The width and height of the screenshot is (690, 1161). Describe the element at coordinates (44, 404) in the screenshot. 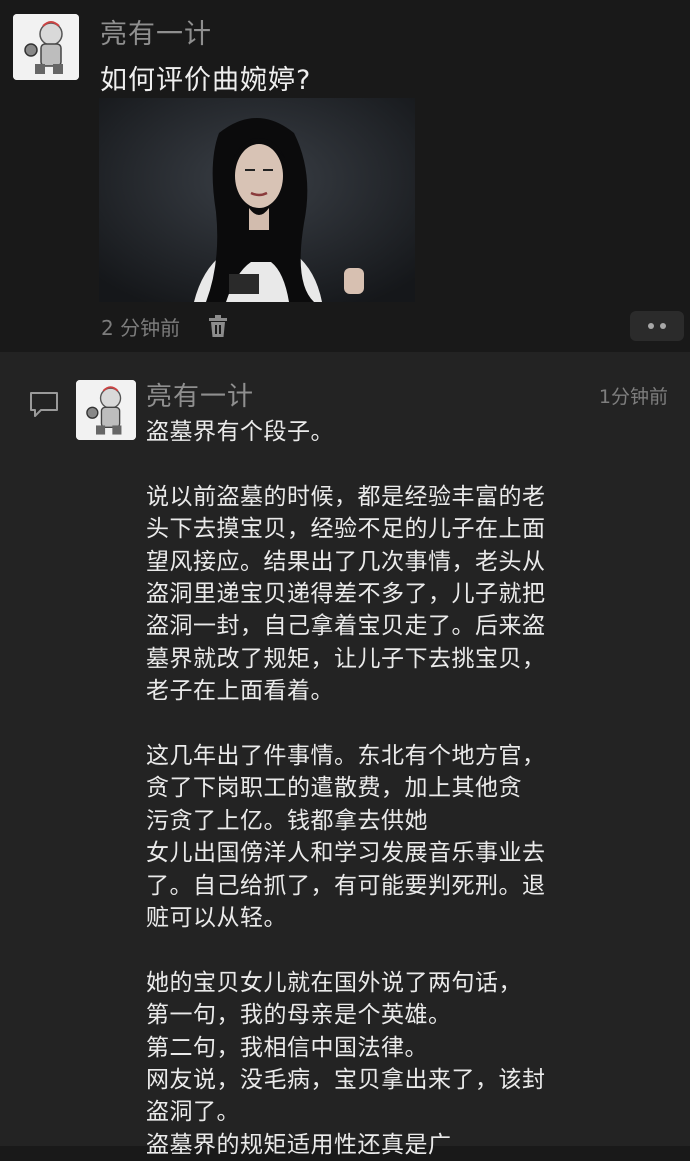

I see `comment-bubble-icon` at that location.